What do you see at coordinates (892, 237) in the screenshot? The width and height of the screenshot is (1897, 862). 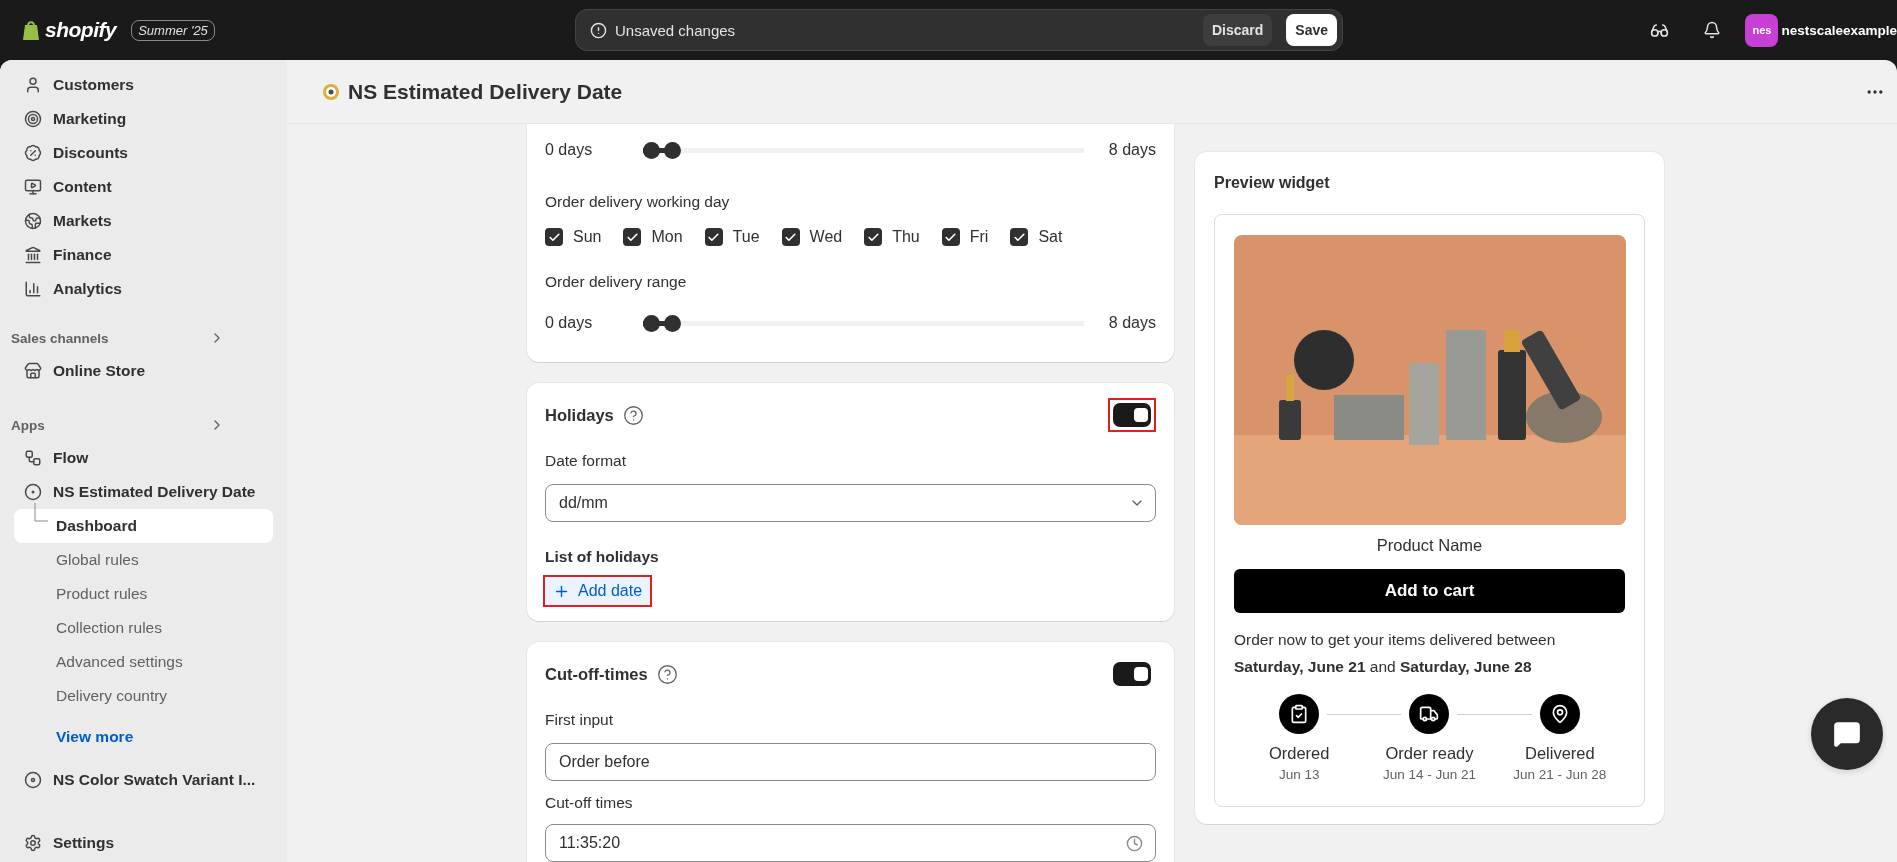 I see `day-checkbox: Thu` at bounding box center [892, 237].